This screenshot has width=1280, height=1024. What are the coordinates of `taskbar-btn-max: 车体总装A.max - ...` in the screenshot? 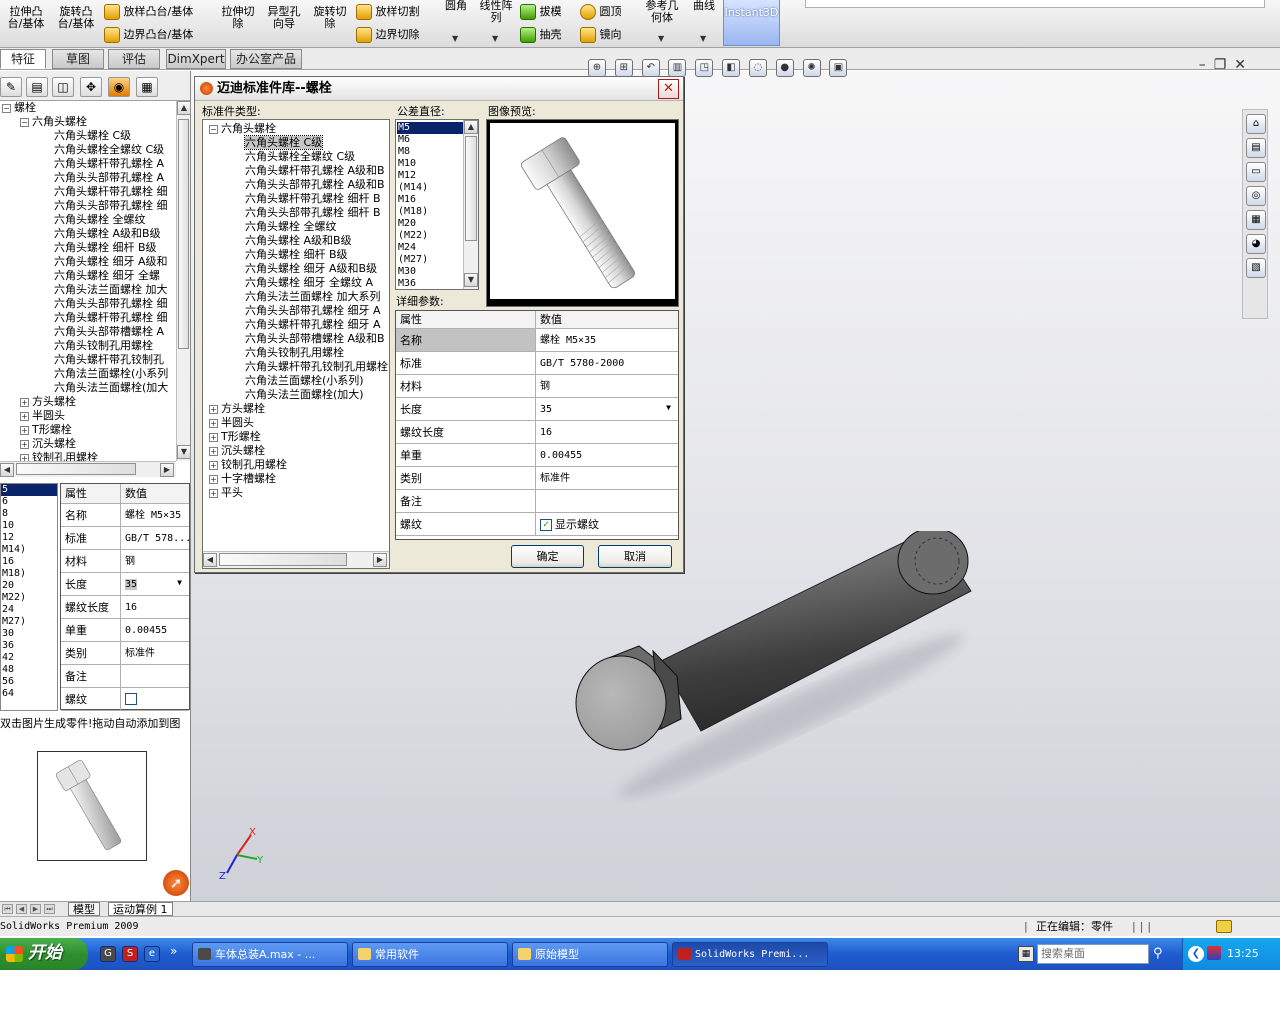 It's located at (270, 954).